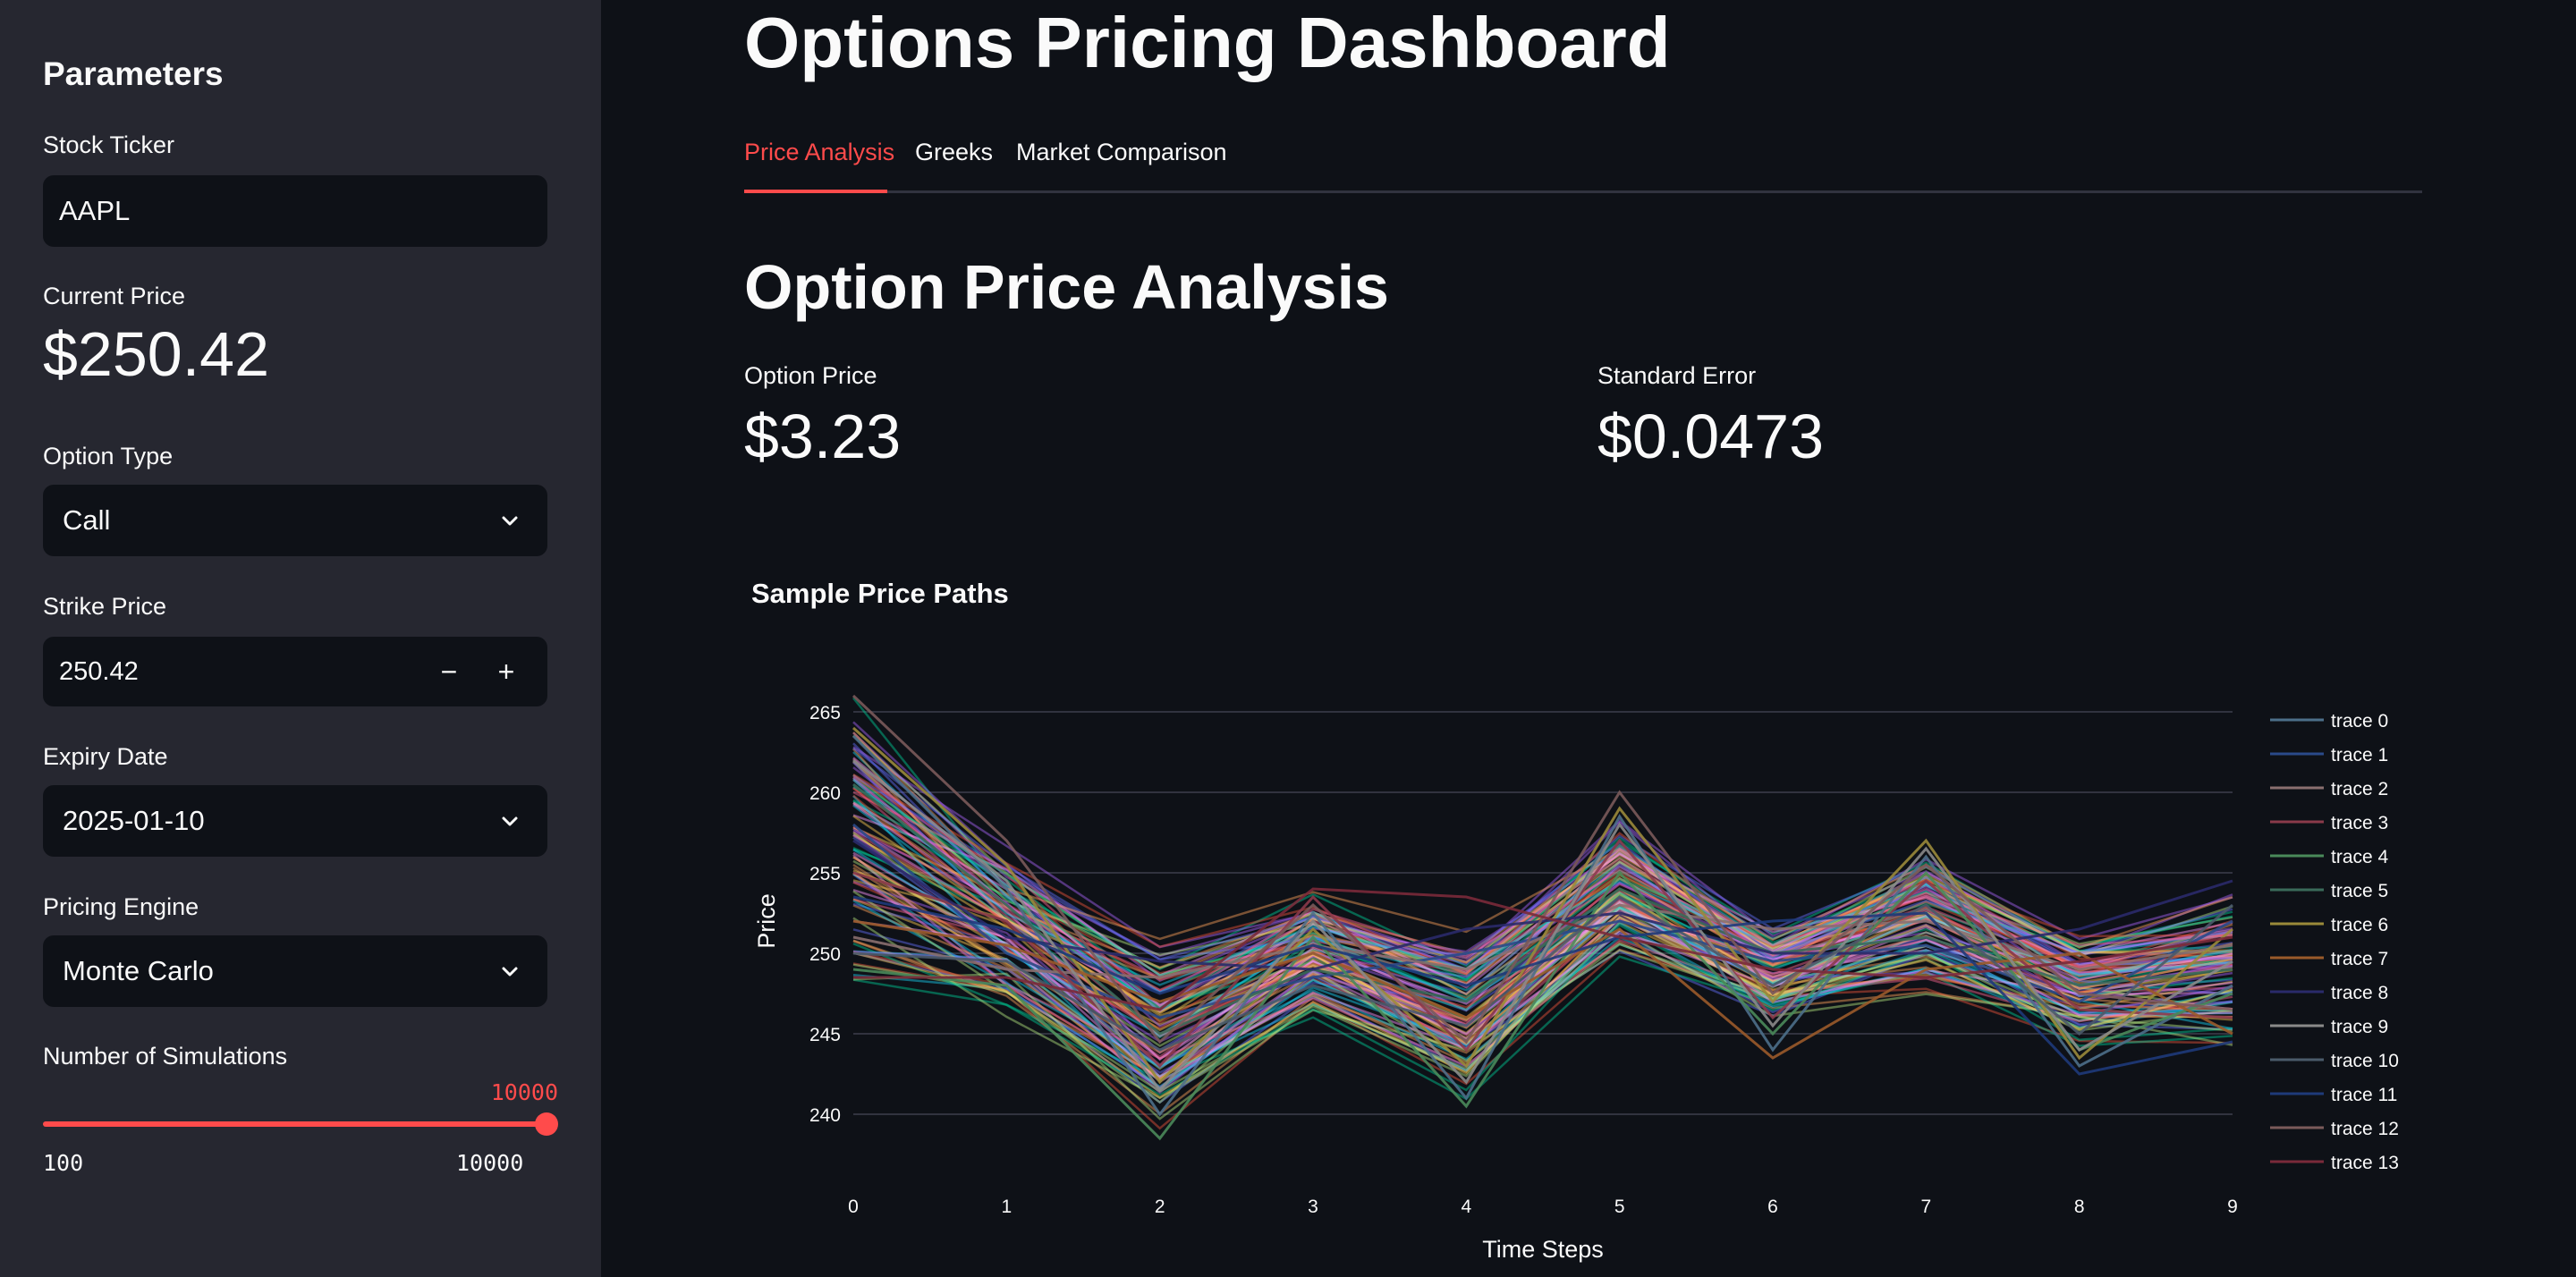 Image resolution: width=2576 pixels, height=1277 pixels. Describe the element at coordinates (825, 793) in the screenshot. I see `y-tick-label: 260` at that location.